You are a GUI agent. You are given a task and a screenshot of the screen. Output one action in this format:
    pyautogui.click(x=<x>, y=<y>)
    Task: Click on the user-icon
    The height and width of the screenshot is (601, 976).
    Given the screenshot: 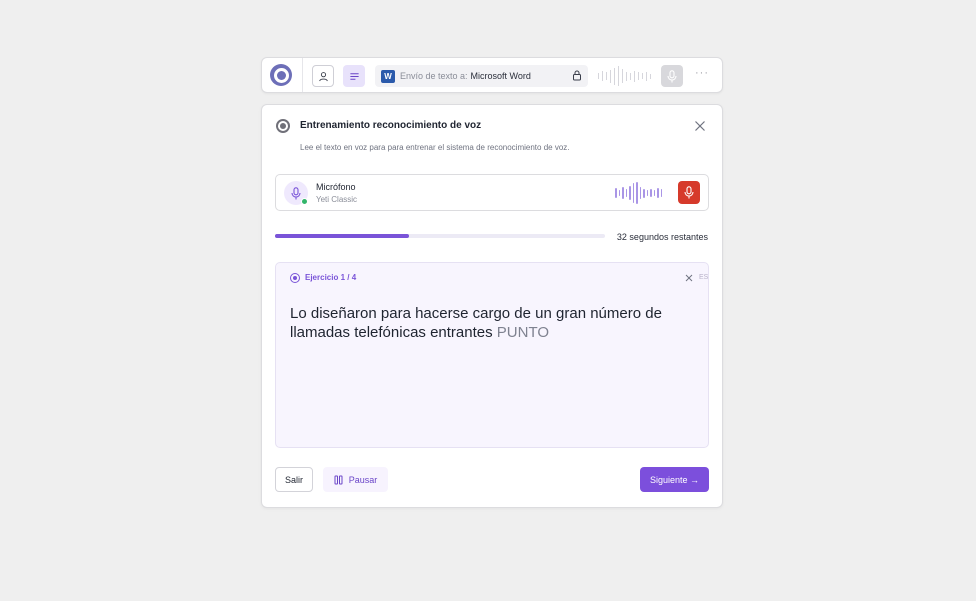 What is the action you would take?
    pyautogui.click(x=323, y=76)
    